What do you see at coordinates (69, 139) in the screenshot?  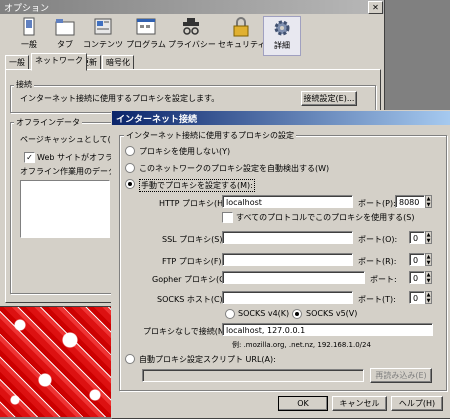 I see `cache-label: ページキャッシュとして(L)` at bounding box center [69, 139].